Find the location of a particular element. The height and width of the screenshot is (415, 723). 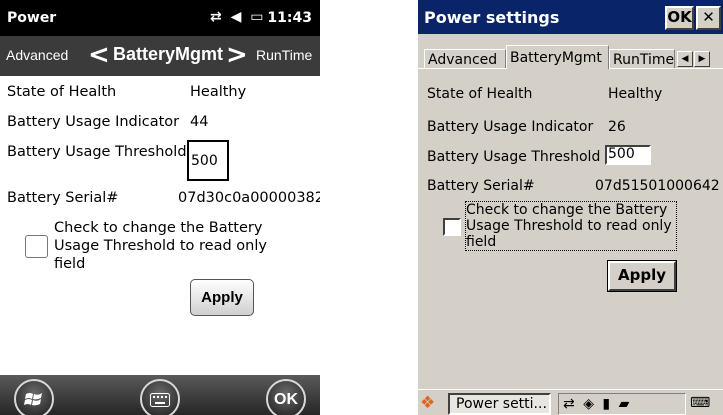

connectivity-icon: ⇄ is located at coordinates (217, 17).